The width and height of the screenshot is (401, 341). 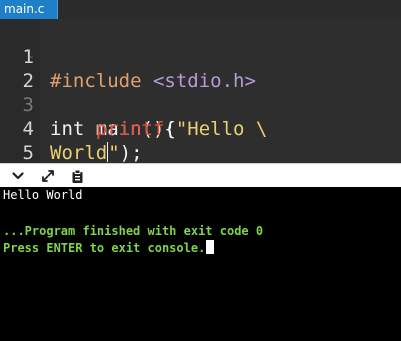 What do you see at coordinates (200, 140) in the screenshot?
I see `code-line-5: 5 }` at bounding box center [200, 140].